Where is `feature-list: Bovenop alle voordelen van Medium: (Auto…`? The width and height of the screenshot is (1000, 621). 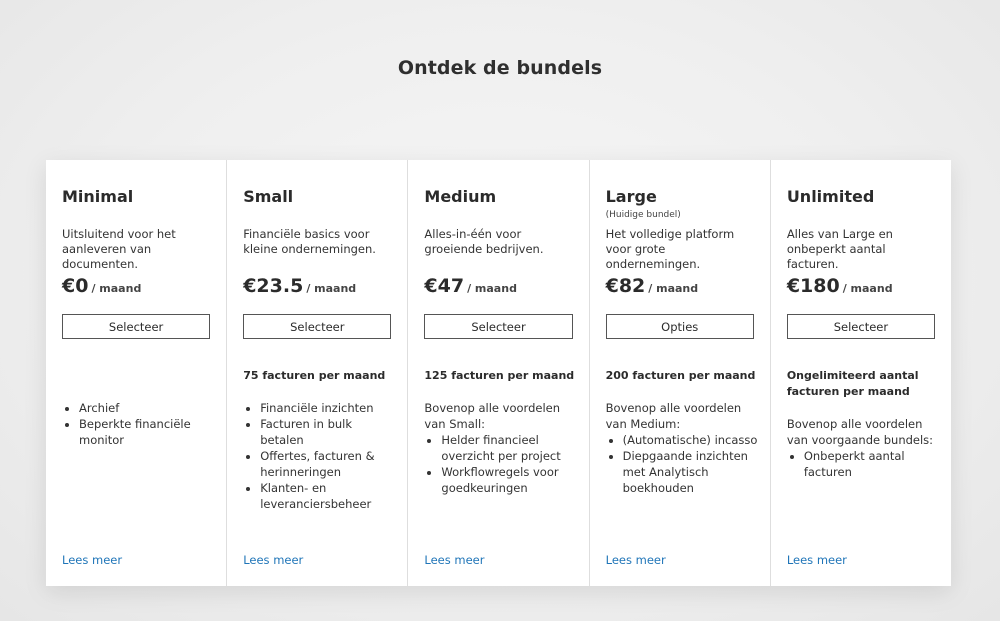 feature-list: Bovenop alle voordelen van Medium: (Auto… is located at coordinates (683, 448).